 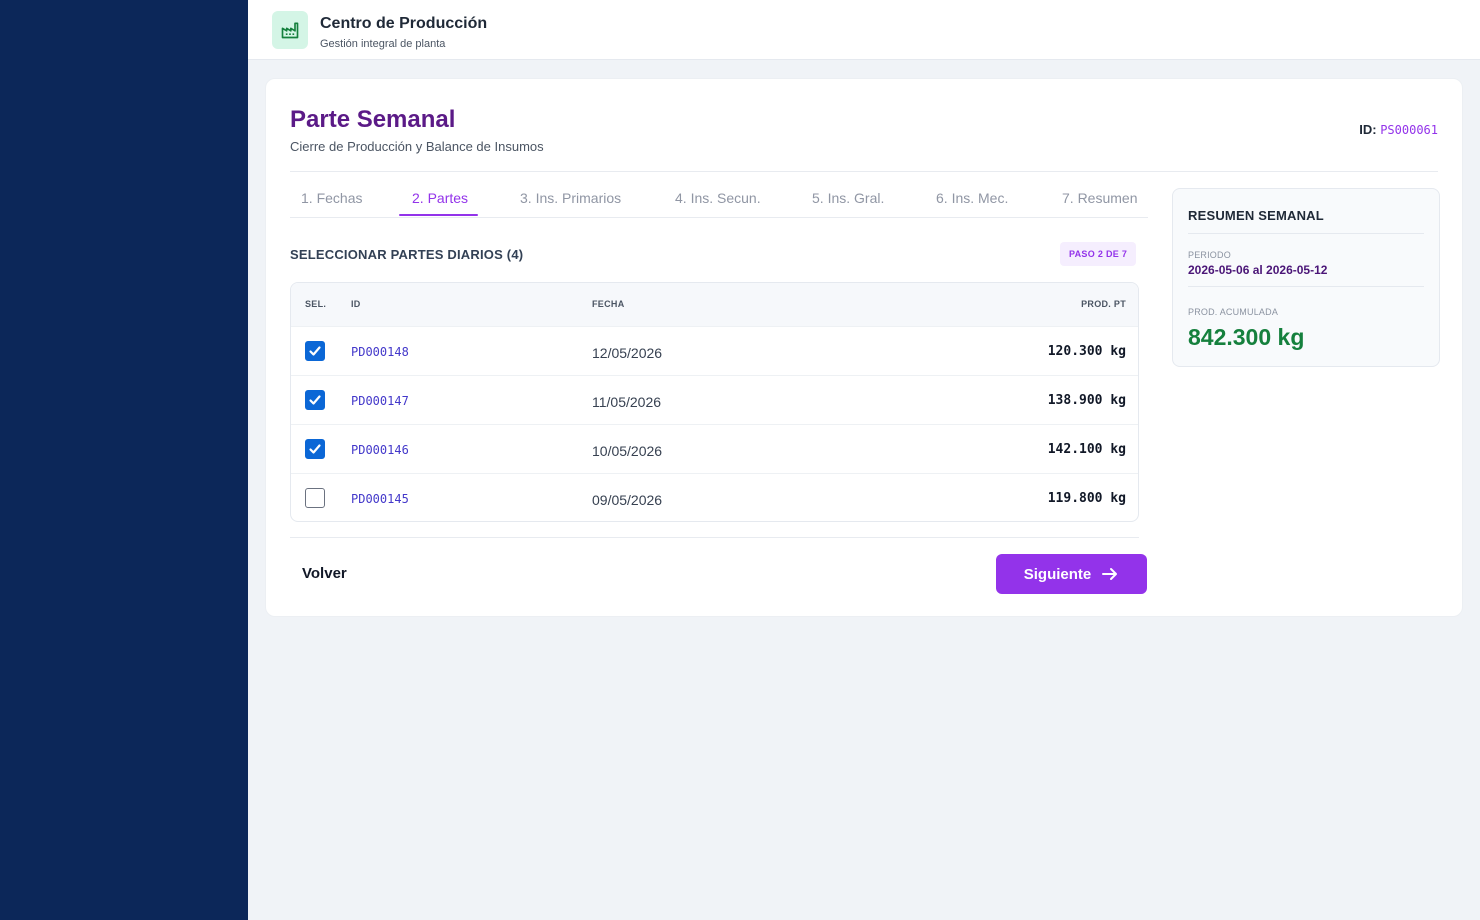 I want to click on step-badge: PASO 2 DE 7, so click(x=1098, y=254).